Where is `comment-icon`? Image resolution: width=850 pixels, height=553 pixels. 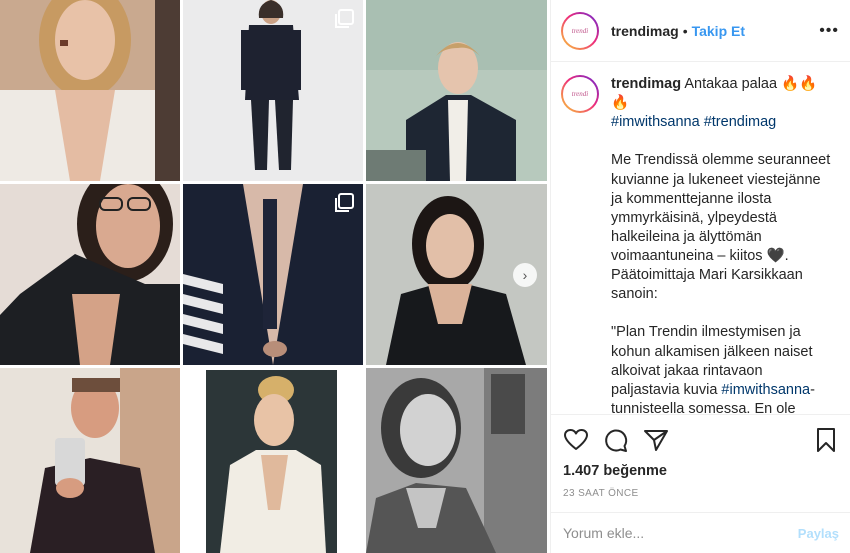 comment-icon is located at coordinates (616, 440).